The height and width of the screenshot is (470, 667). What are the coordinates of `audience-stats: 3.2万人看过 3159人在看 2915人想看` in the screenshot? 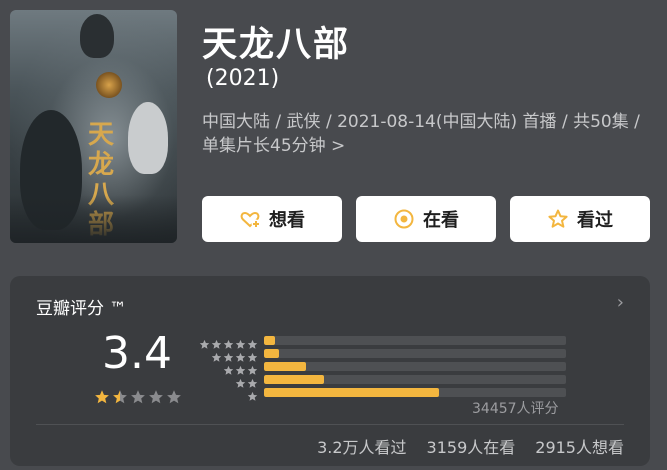 It's located at (470, 446).